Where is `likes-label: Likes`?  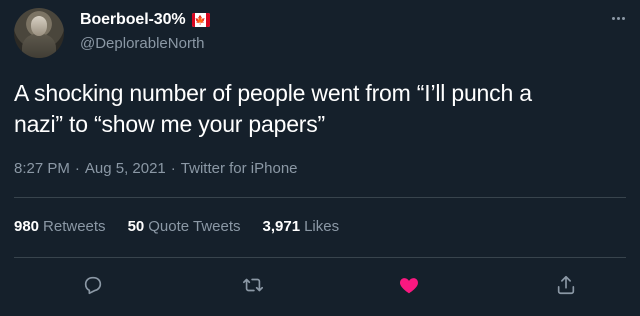
likes-label: Likes is located at coordinates (322, 226).